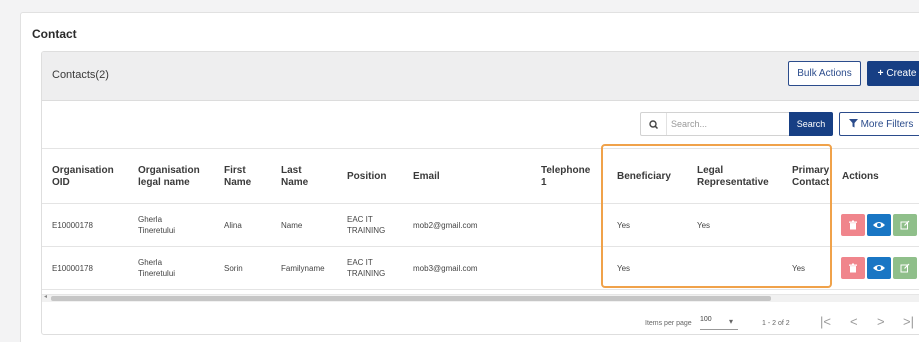 The image size is (919, 342). What do you see at coordinates (668, 323) in the screenshot?
I see `items-per-page-label: Items per page` at bounding box center [668, 323].